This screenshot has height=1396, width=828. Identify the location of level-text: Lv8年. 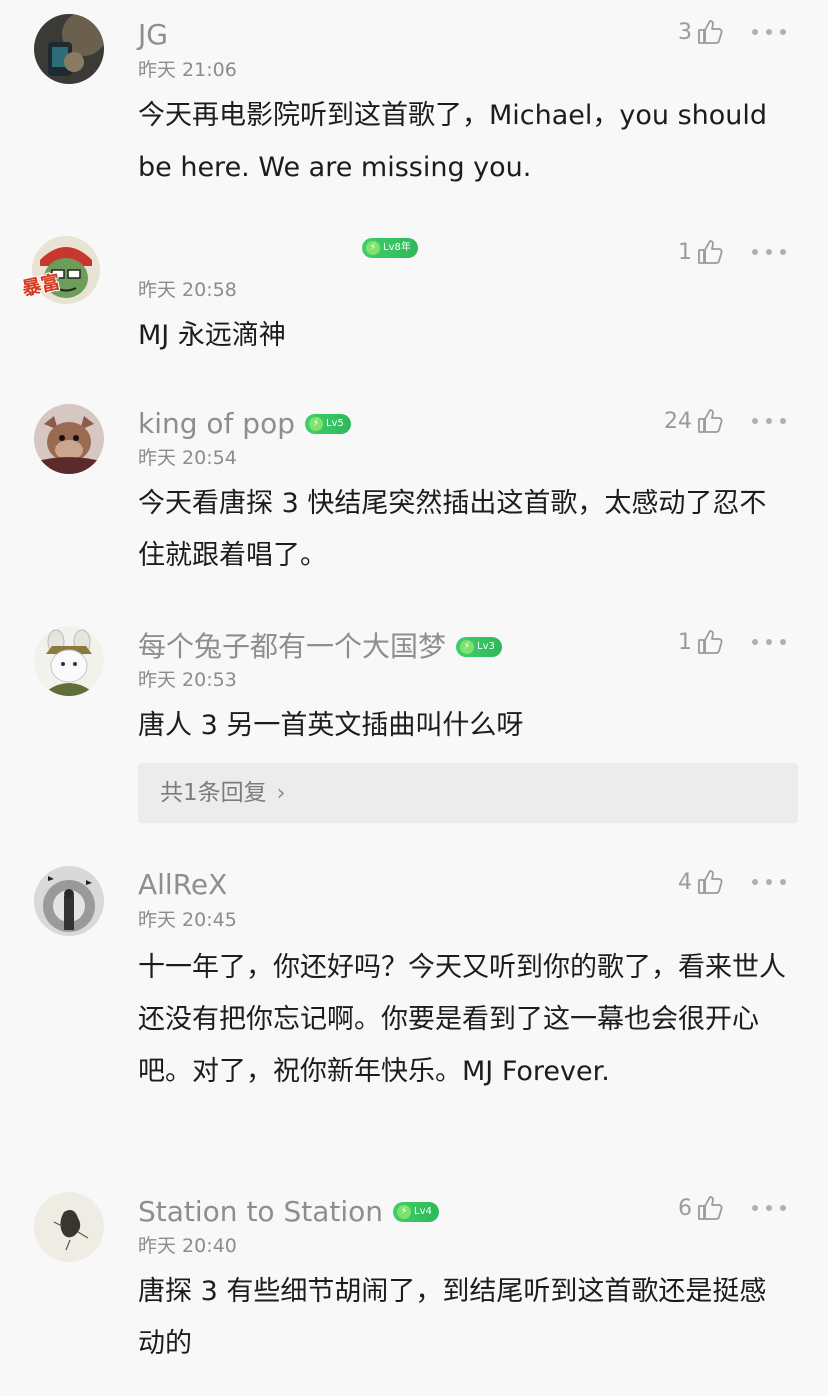
(397, 247).